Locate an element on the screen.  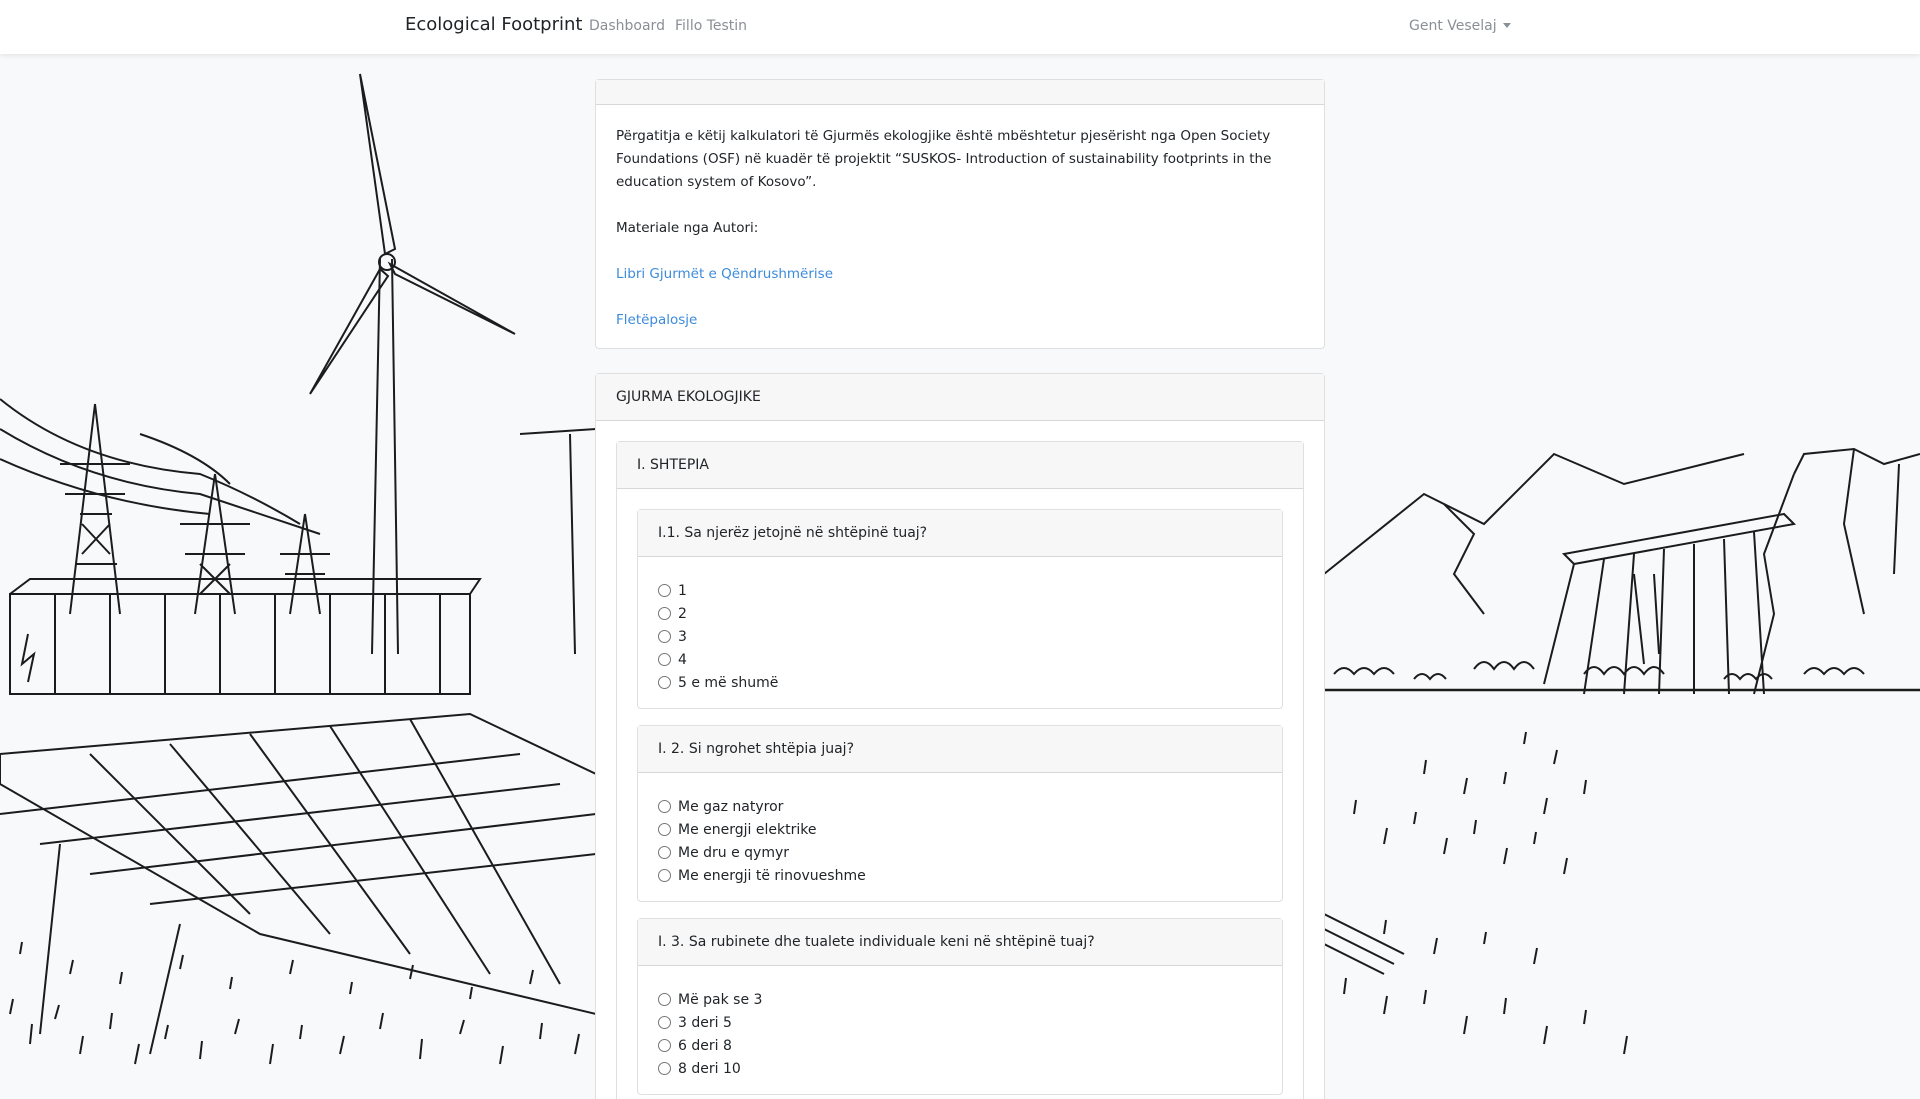
question-options: 1 2 3 4 5 e më shumë is located at coordinates (960, 632).